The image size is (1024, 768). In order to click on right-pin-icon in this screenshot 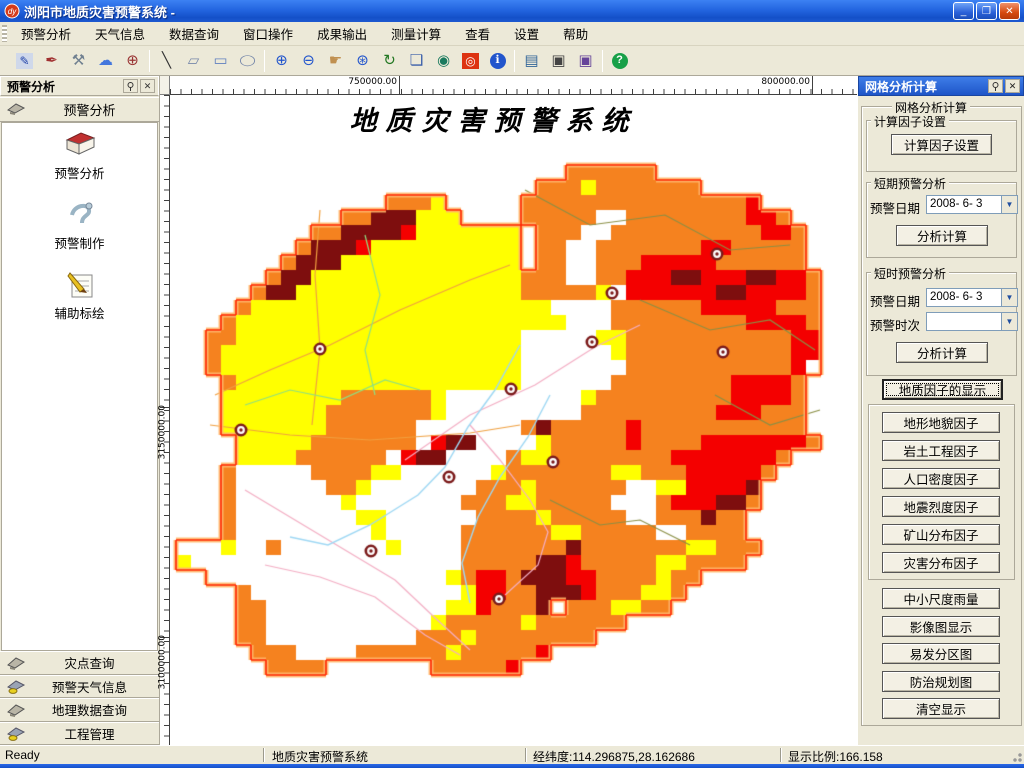, I will do `click(995, 86)`.